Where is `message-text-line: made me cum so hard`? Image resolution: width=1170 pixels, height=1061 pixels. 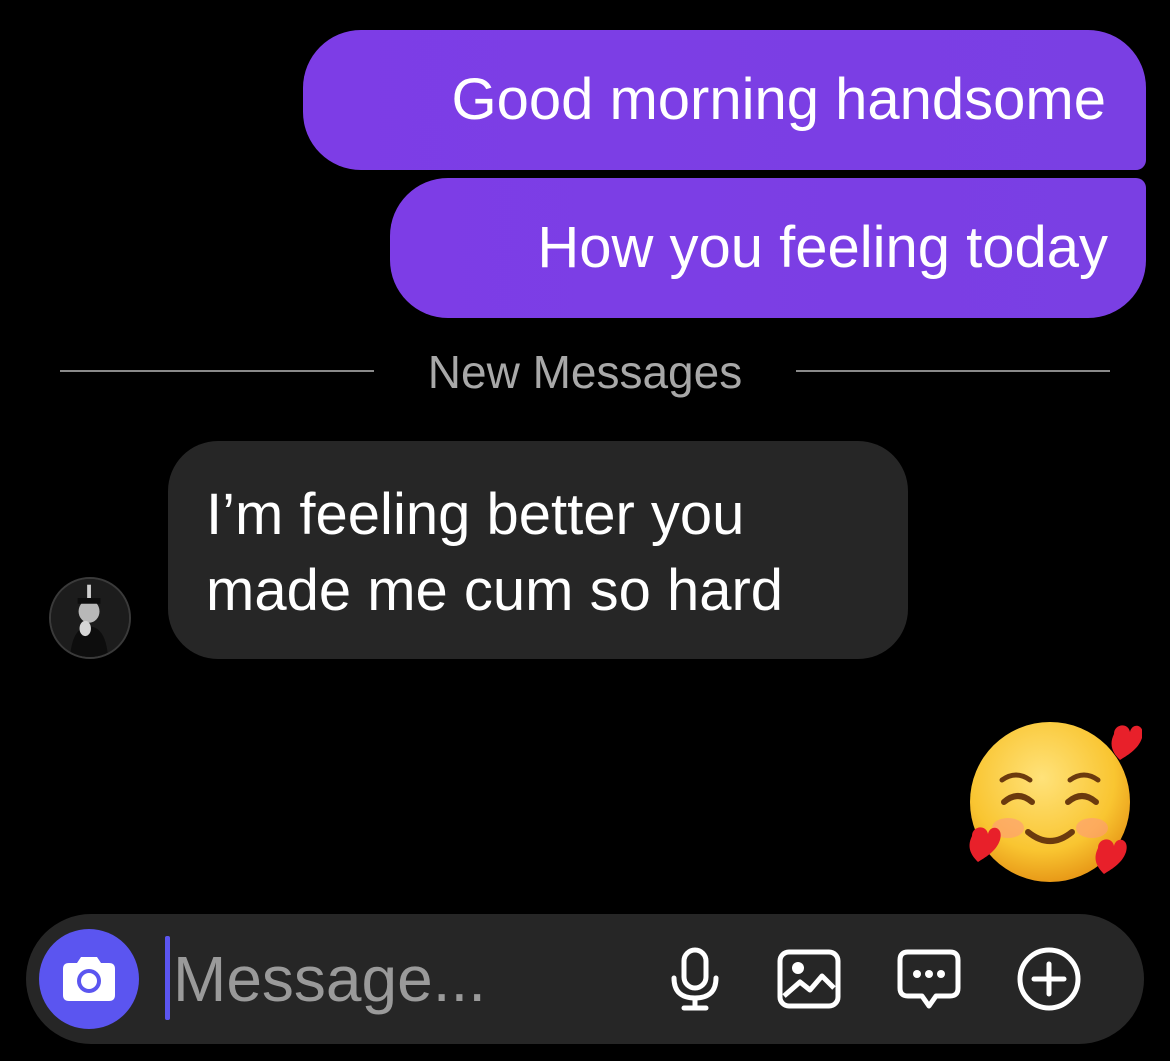
message-text-line: made me cum so hard is located at coordinates (495, 590).